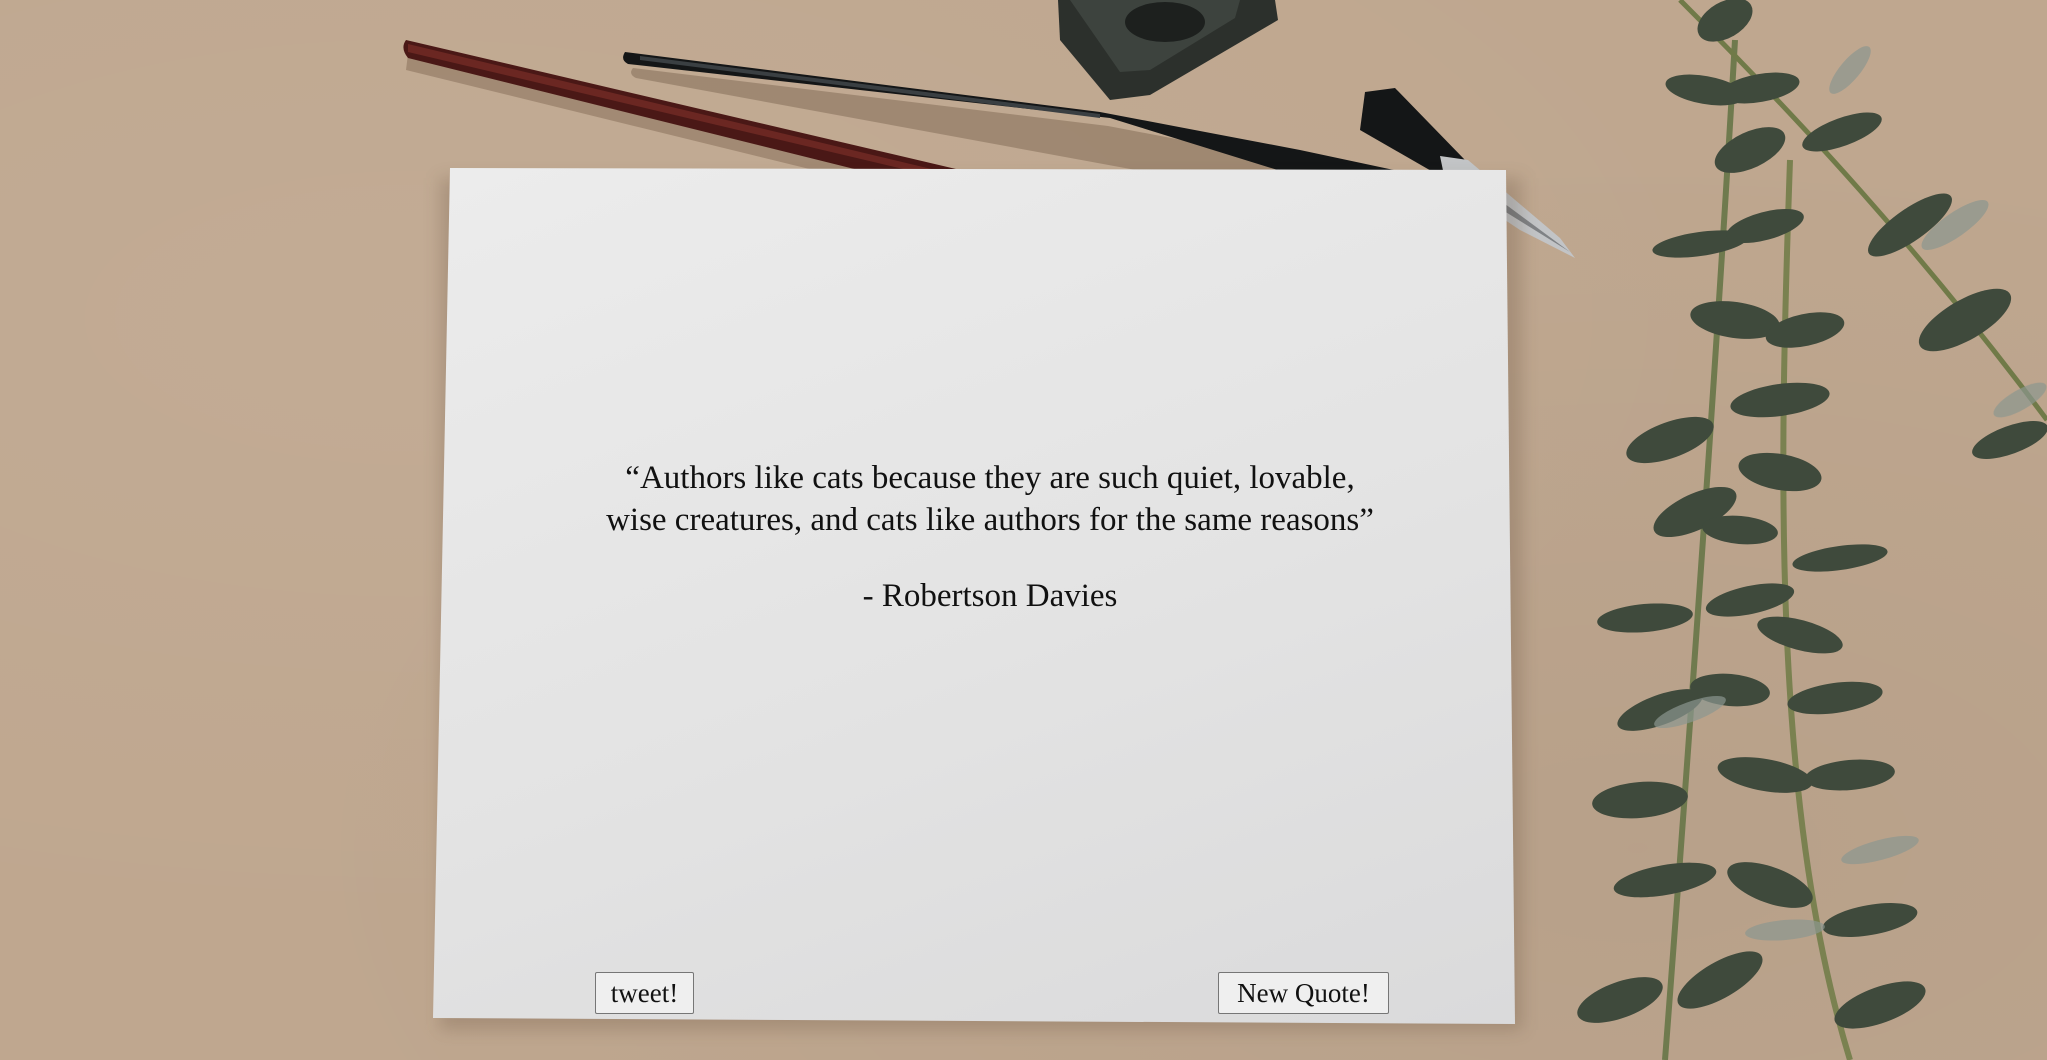 The image size is (2047, 1060). Describe the element at coordinates (990, 596) in the screenshot. I see `quote-author: - Robertson Davies` at that location.